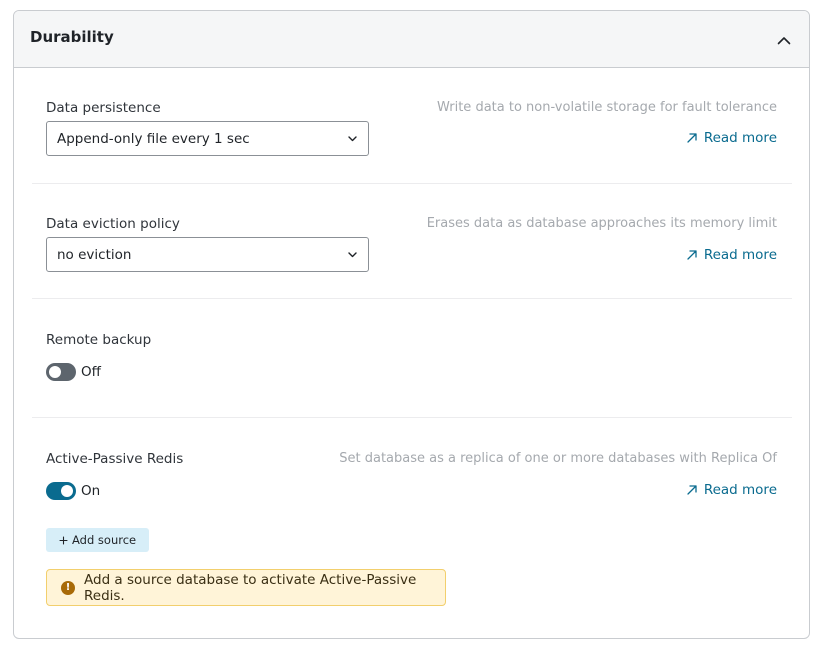 Image resolution: width=824 pixels, height=650 pixels. What do you see at coordinates (103, 108) in the screenshot?
I see `persistence-label: Data persistence` at bounding box center [103, 108].